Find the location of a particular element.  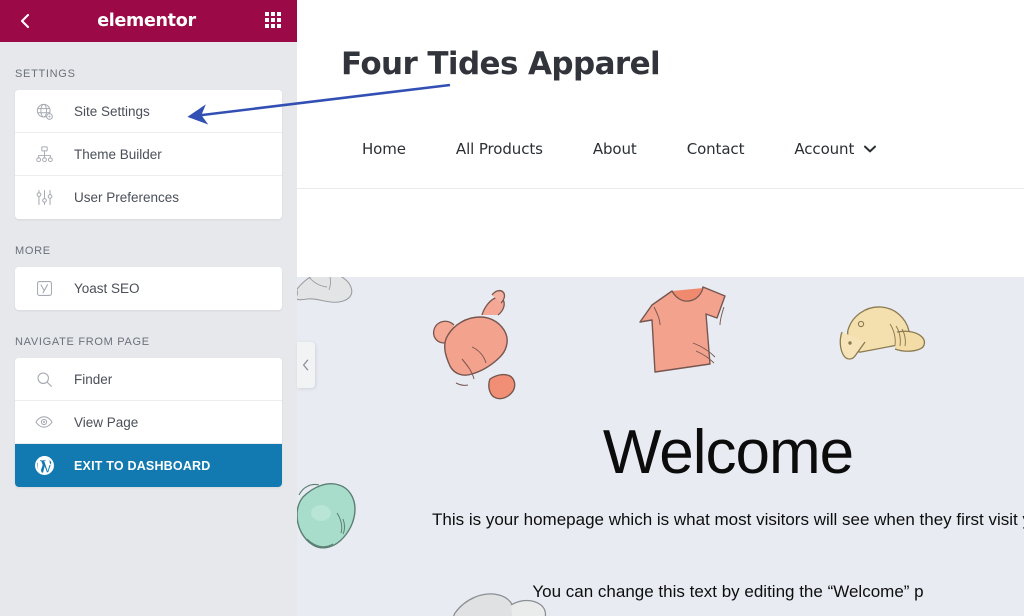

elementor-brand-title: elementor is located at coordinates (146, 21).